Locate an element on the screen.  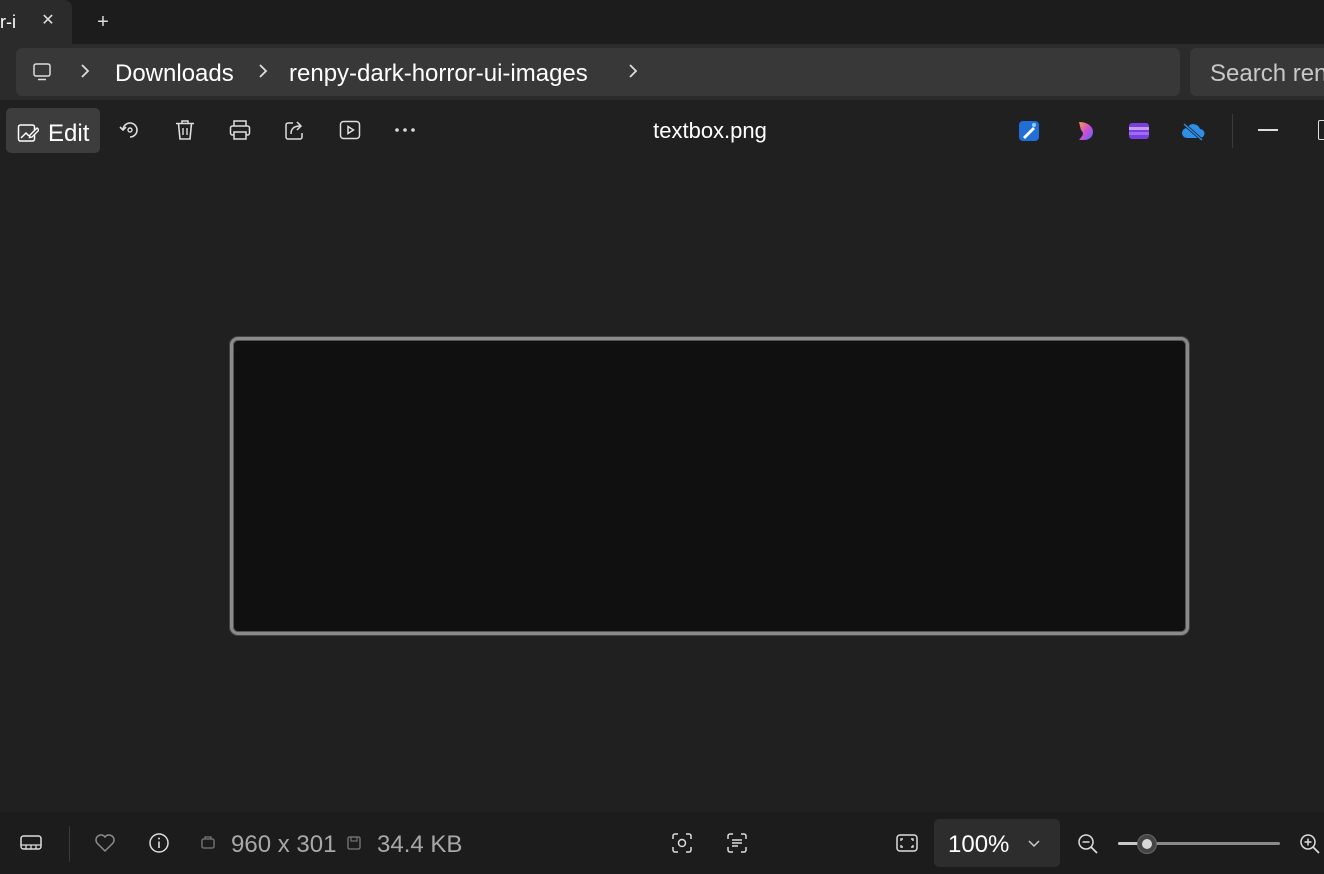
this-pc-icon is located at coordinates (42, 72).